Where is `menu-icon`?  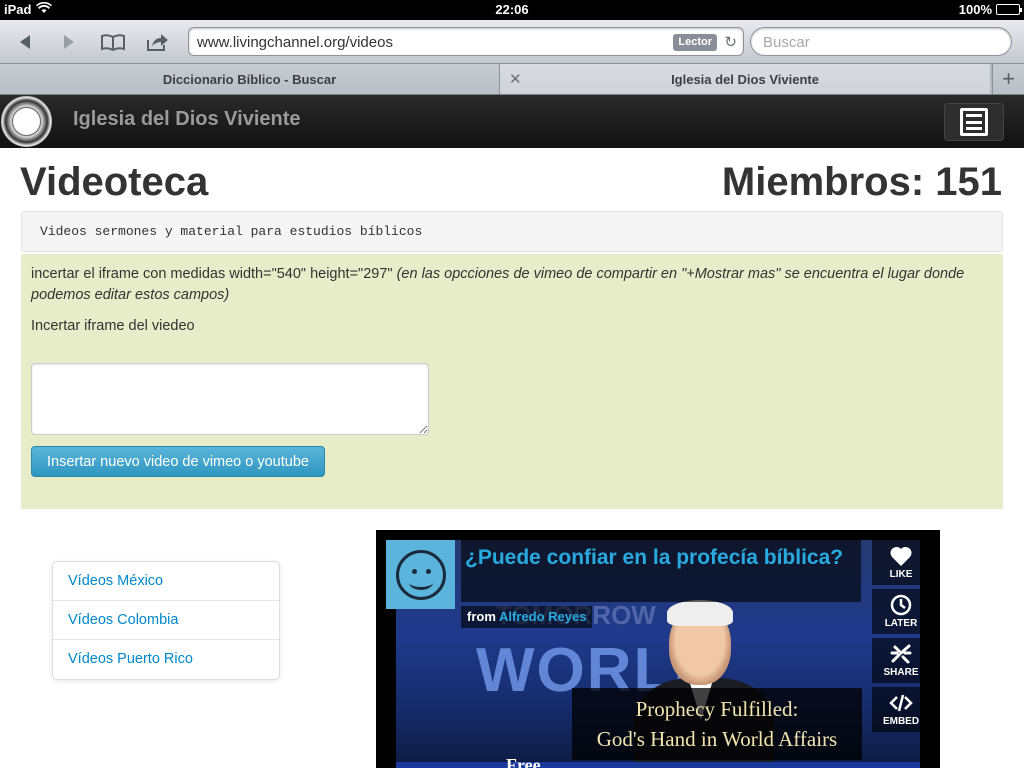
menu-icon is located at coordinates (974, 122).